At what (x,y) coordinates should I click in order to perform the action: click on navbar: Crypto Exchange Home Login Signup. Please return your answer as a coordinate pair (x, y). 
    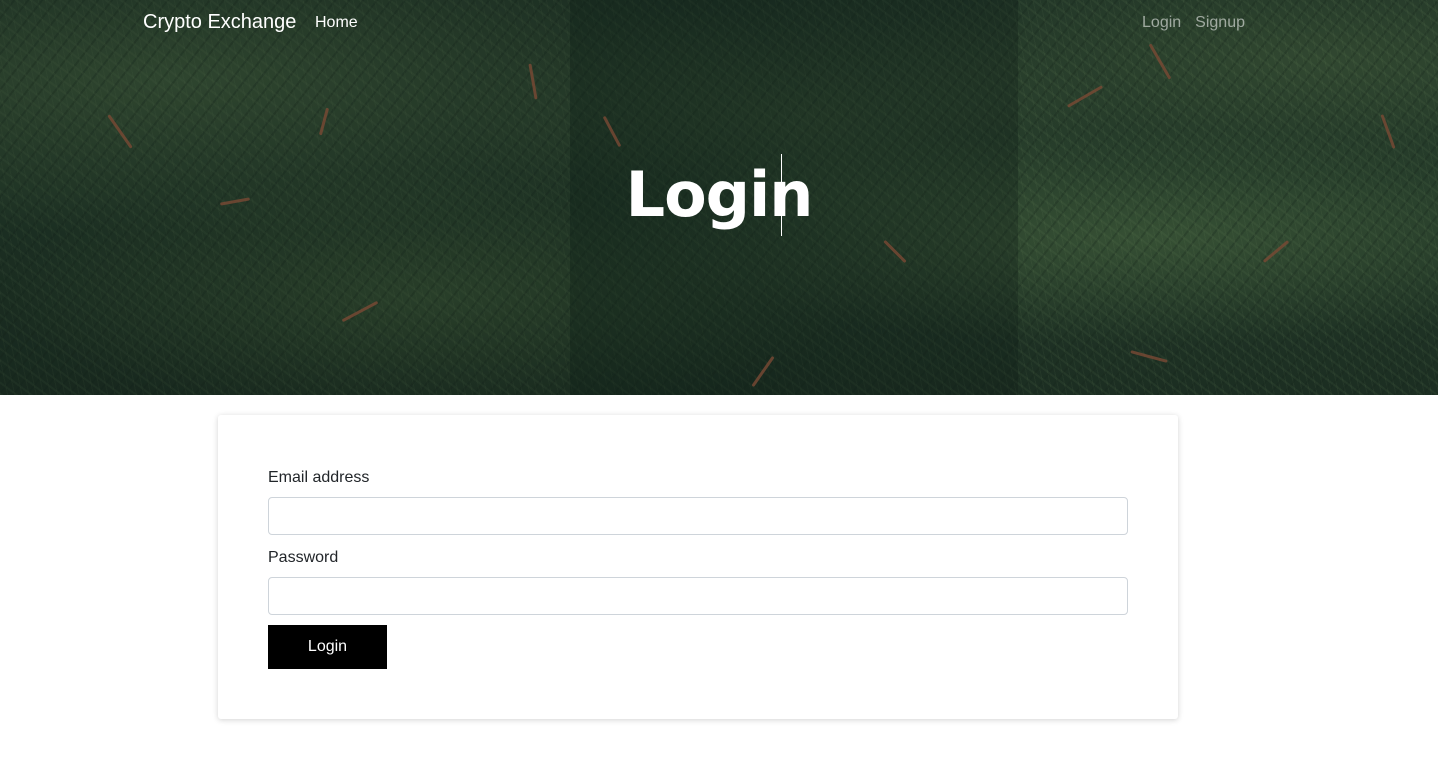
    Looking at the image, I should click on (719, 24).